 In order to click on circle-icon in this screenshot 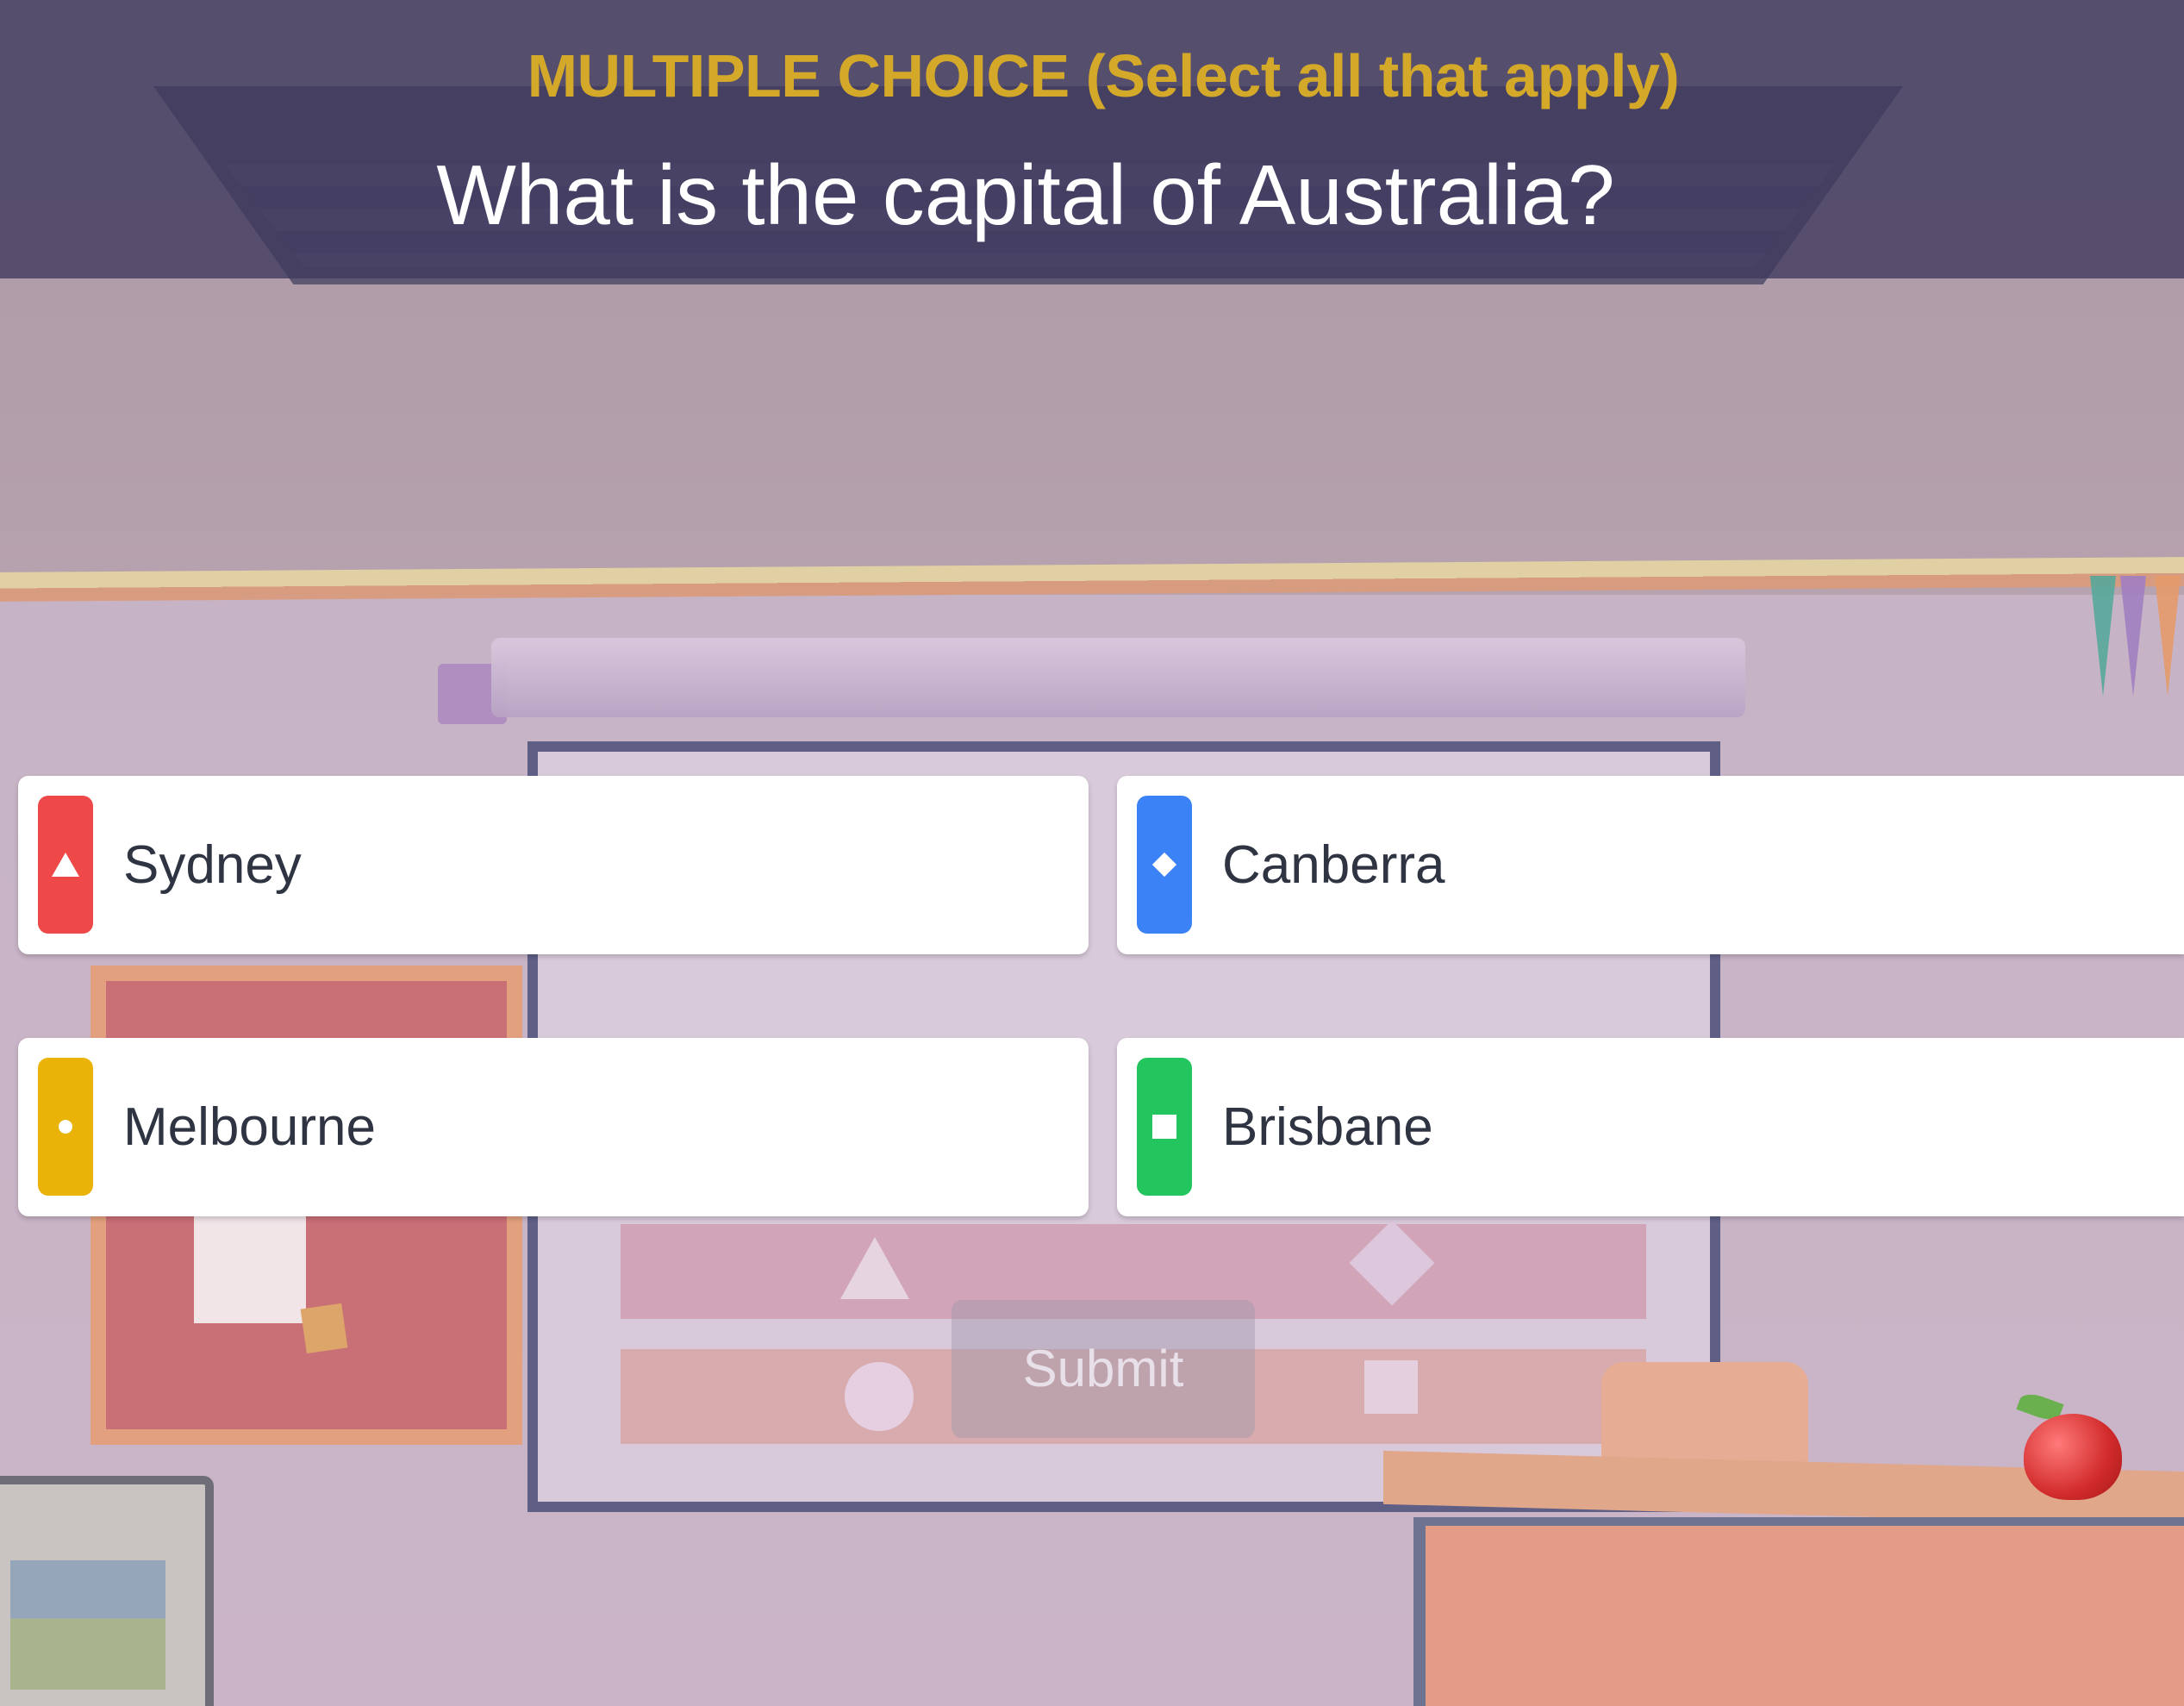, I will do `click(65, 1127)`.